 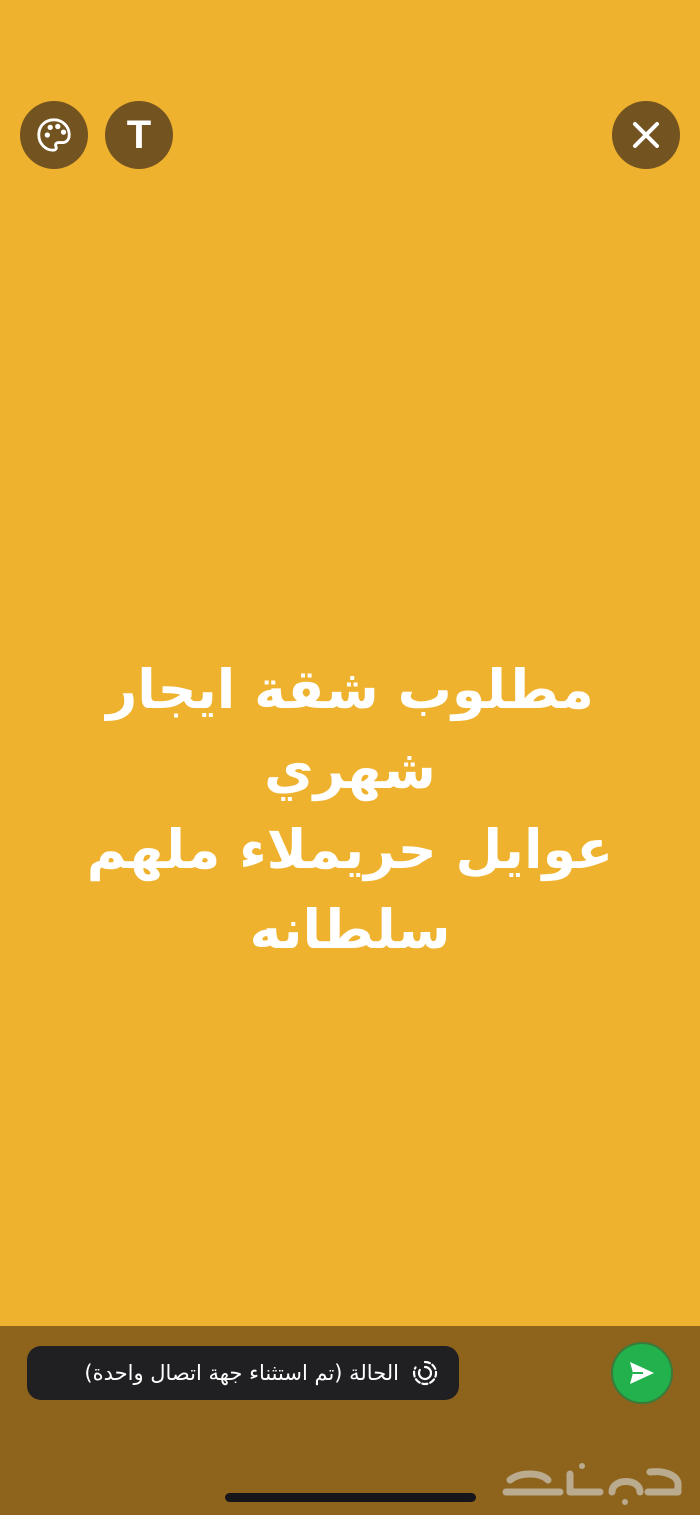 What do you see at coordinates (350, 1497) in the screenshot?
I see `home-indicator` at bounding box center [350, 1497].